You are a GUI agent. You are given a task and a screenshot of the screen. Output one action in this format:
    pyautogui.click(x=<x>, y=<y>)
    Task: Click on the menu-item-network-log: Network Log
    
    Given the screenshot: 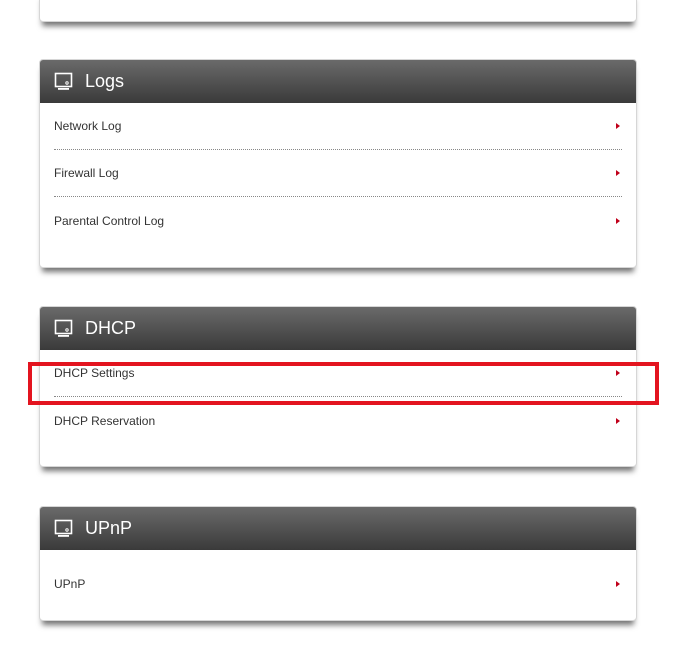 What is the action you would take?
    pyautogui.click(x=338, y=126)
    